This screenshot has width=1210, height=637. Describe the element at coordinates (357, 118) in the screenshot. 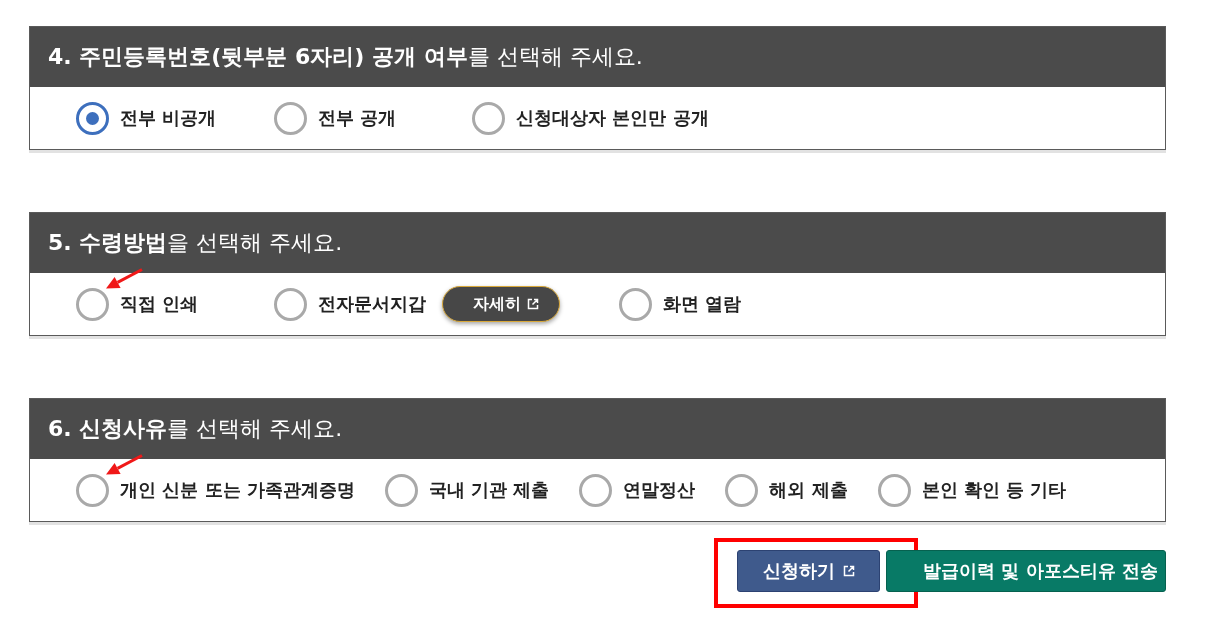

I see `option-label: 전부 공개` at that location.